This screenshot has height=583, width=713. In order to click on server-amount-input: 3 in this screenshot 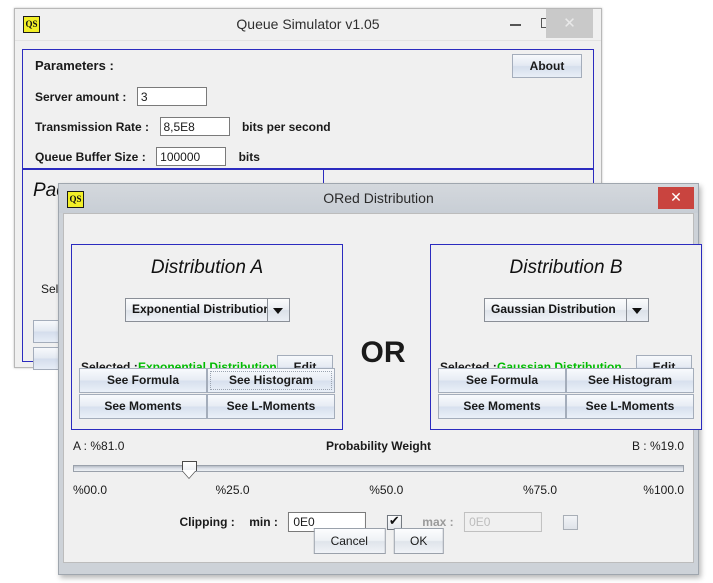, I will do `click(171, 96)`.